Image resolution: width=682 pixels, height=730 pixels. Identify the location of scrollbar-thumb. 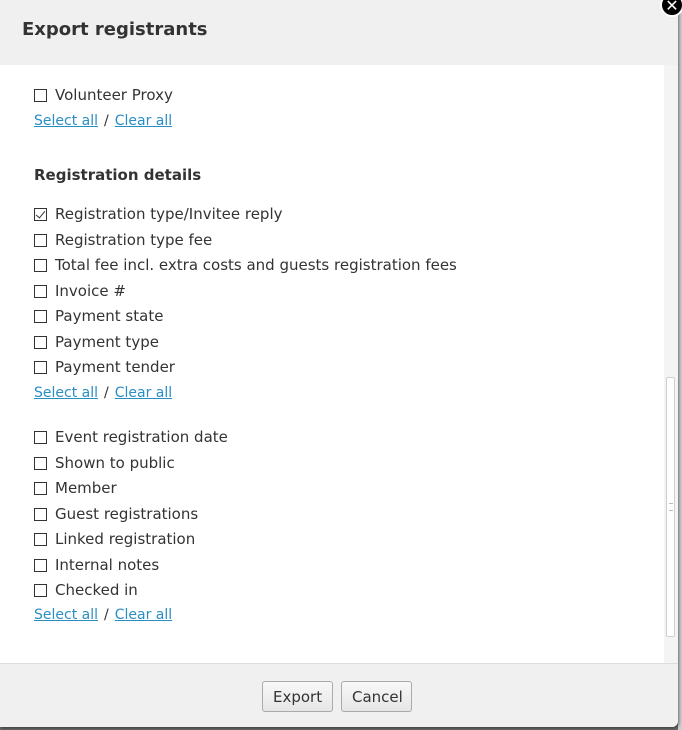
(670, 507).